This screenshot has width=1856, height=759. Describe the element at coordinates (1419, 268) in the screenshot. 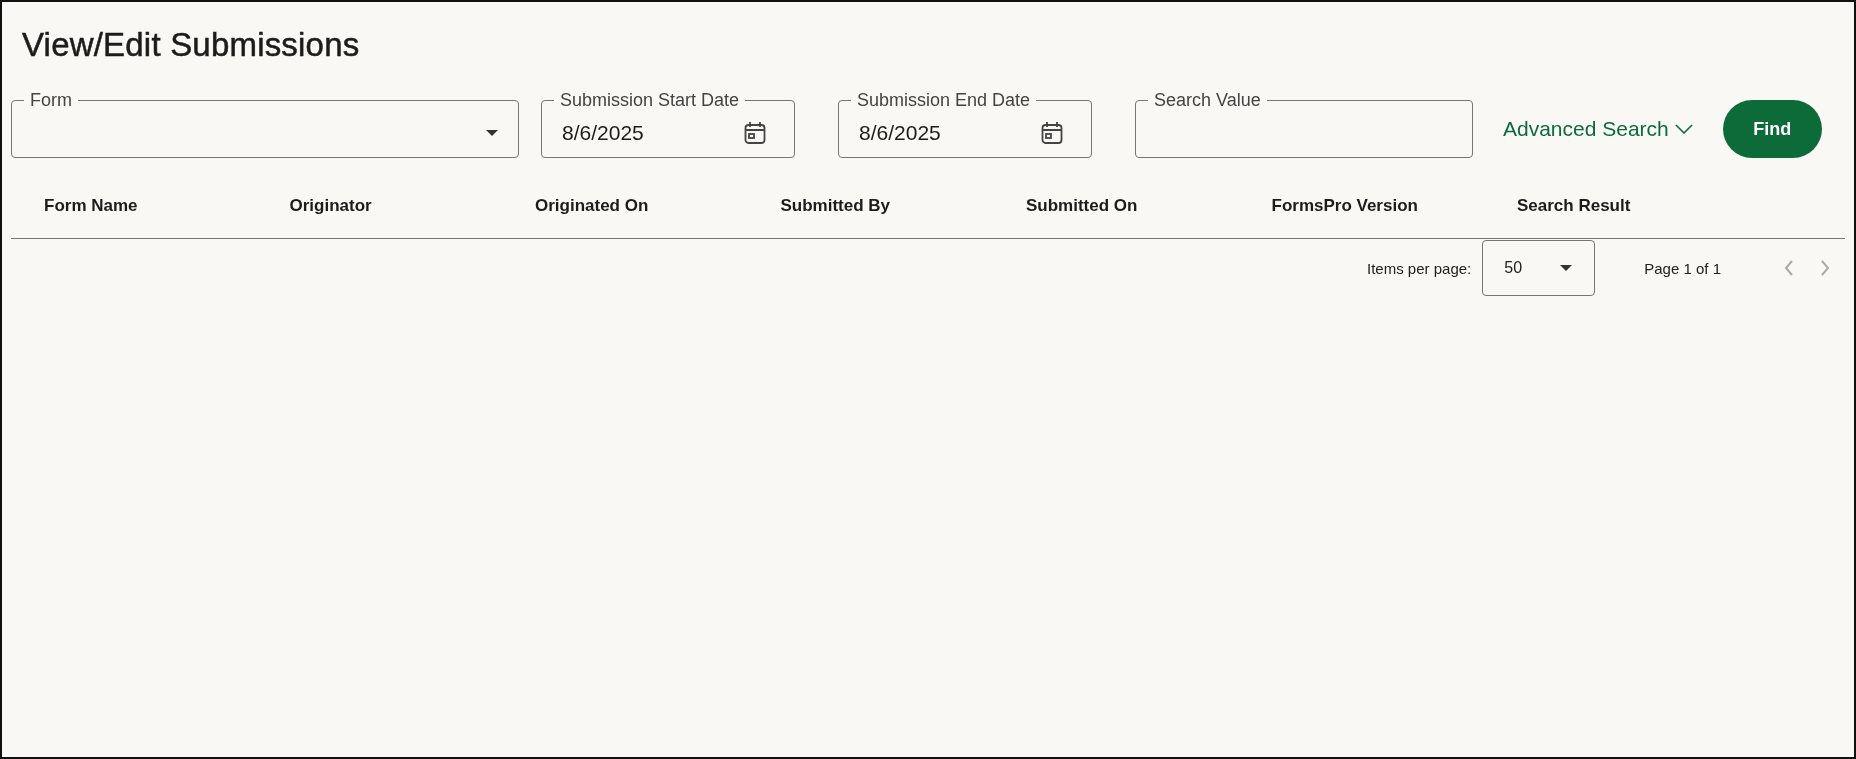

I see `items-per-page-label: Items per page:` at that location.